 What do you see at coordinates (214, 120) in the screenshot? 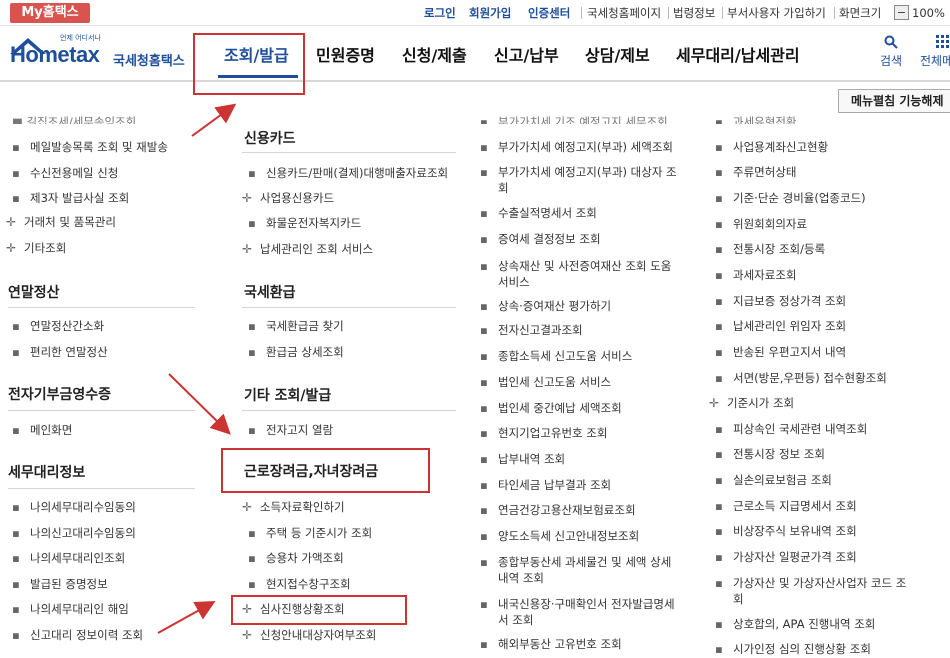
I see `arrow-to-nav` at bounding box center [214, 120].